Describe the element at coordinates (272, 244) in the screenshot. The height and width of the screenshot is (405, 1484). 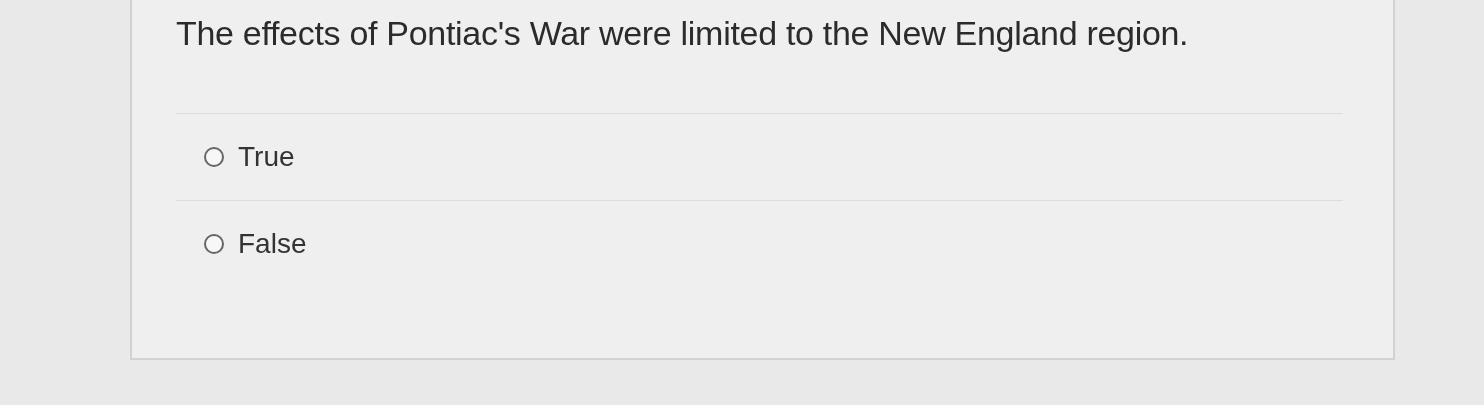
I see `option-label: False` at that location.